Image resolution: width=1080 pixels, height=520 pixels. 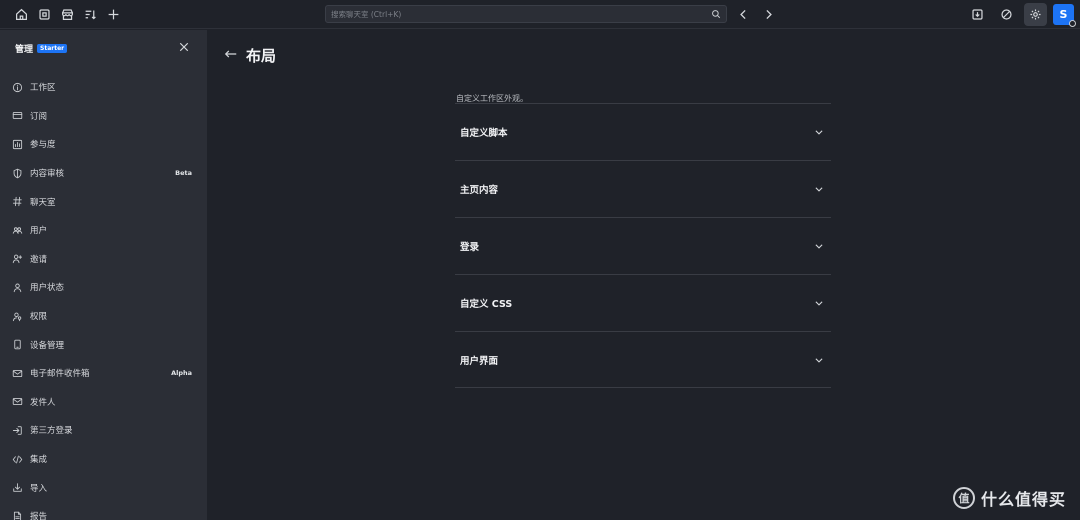 What do you see at coordinates (231, 54) in the screenshot?
I see `back-arrow-icon` at bounding box center [231, 54].